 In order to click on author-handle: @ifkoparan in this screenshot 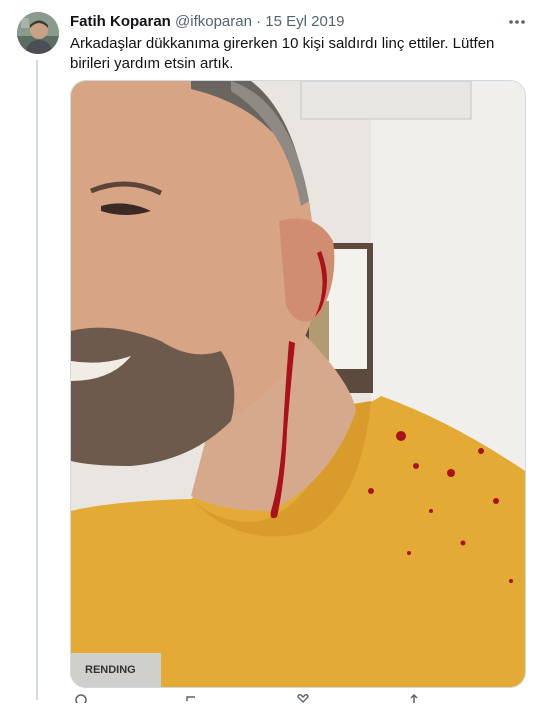, I will do `click(213, 21)`.